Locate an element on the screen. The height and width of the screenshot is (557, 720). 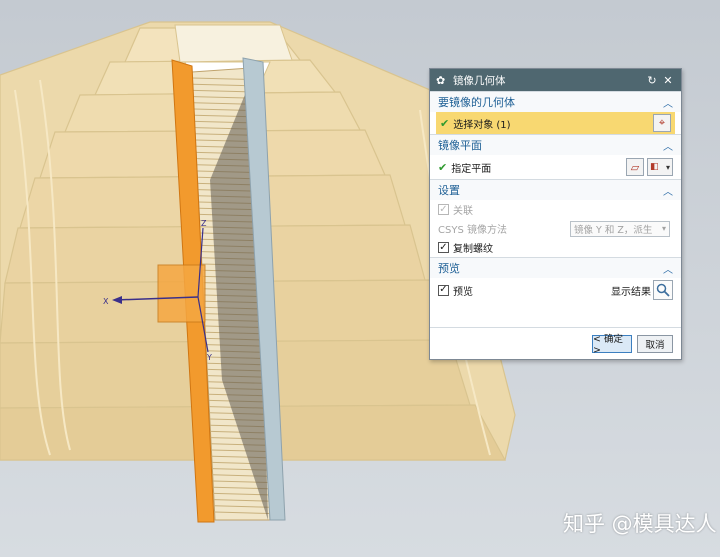
preview-row: ✓ 预览 显示结果 is located at coordinates (555, 290).